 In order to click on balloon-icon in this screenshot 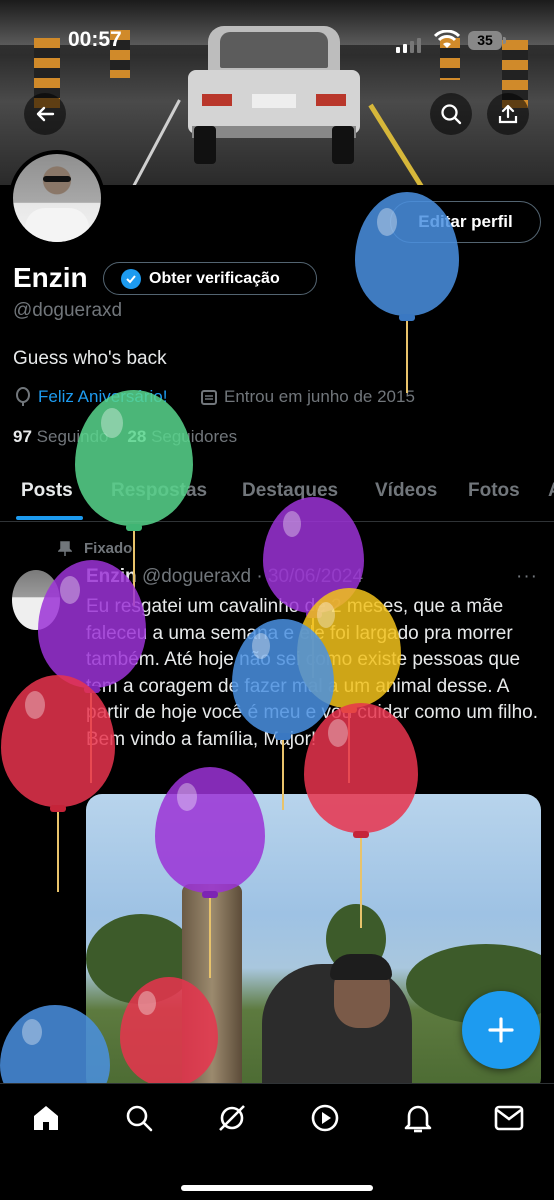, I will do `click(23, 396)`.